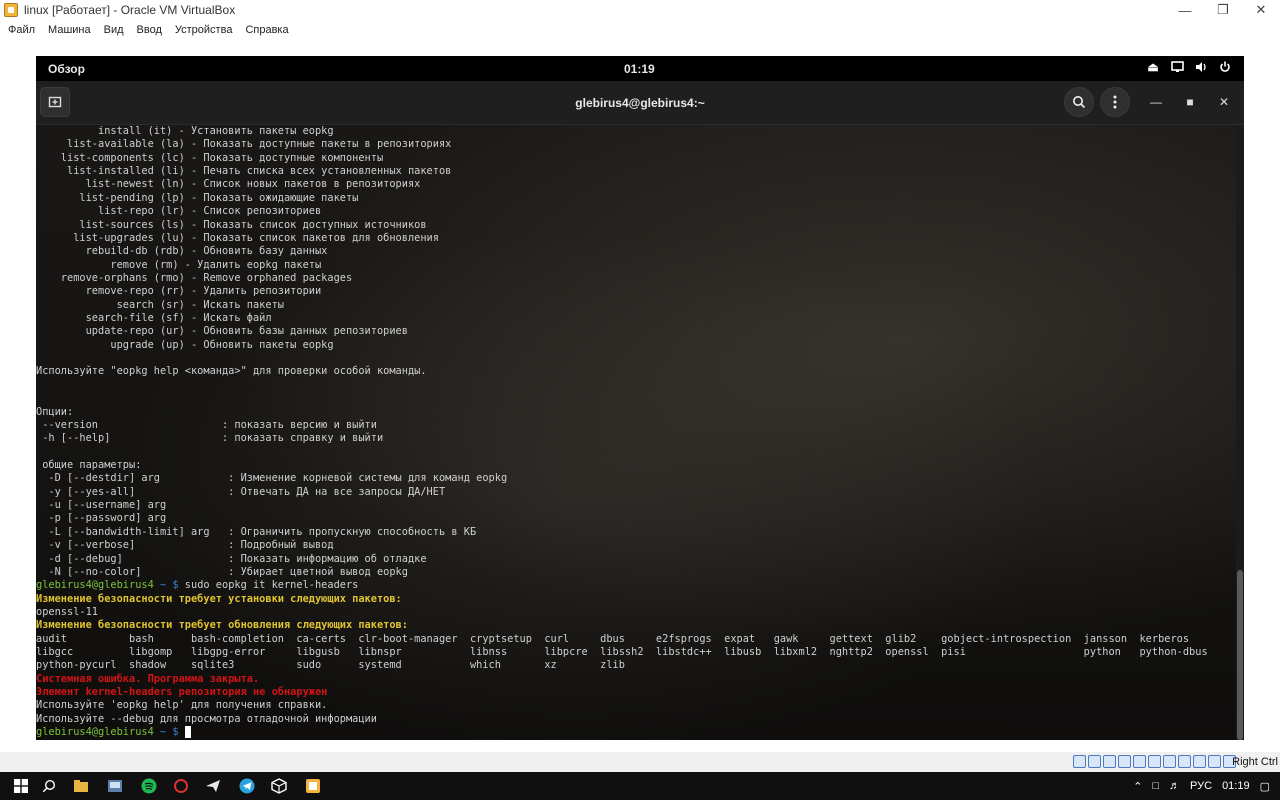 This screenshot has height=800, width=1280. I want to click on usb-icon, so click(1139, 761).